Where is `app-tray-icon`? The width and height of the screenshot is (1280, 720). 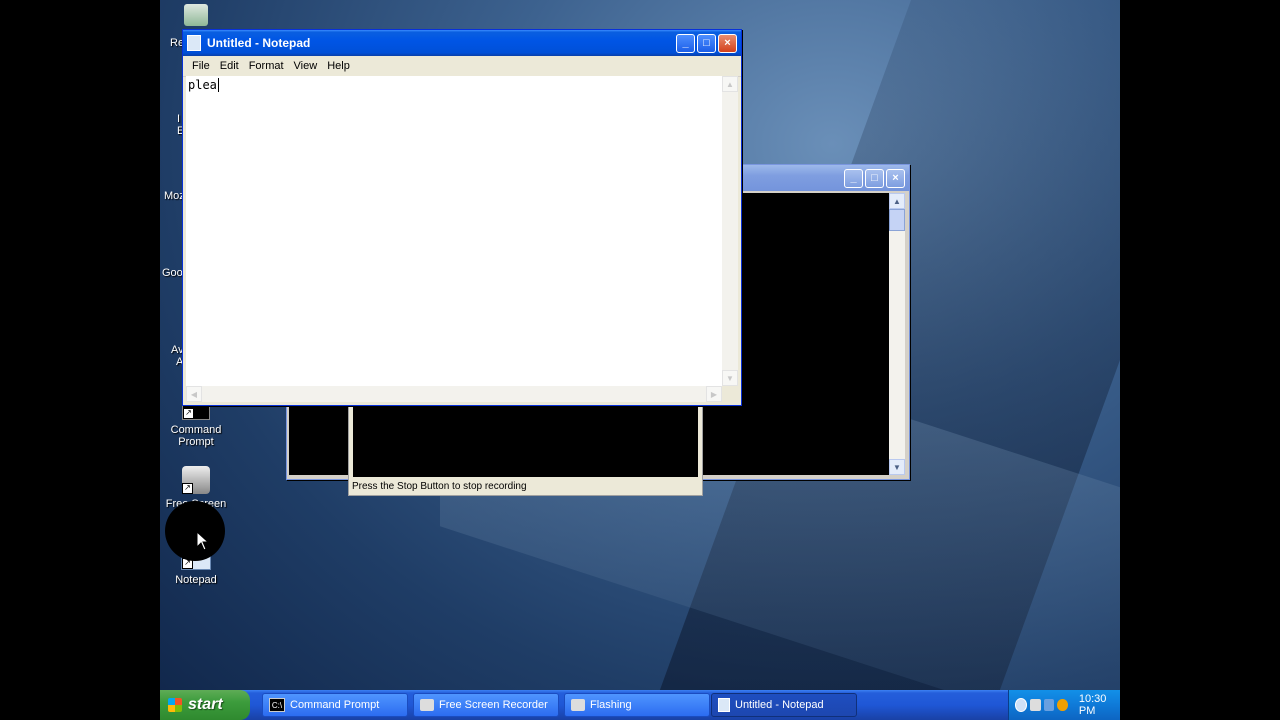
app-tray-icon is located at coordinates (1062, 705).